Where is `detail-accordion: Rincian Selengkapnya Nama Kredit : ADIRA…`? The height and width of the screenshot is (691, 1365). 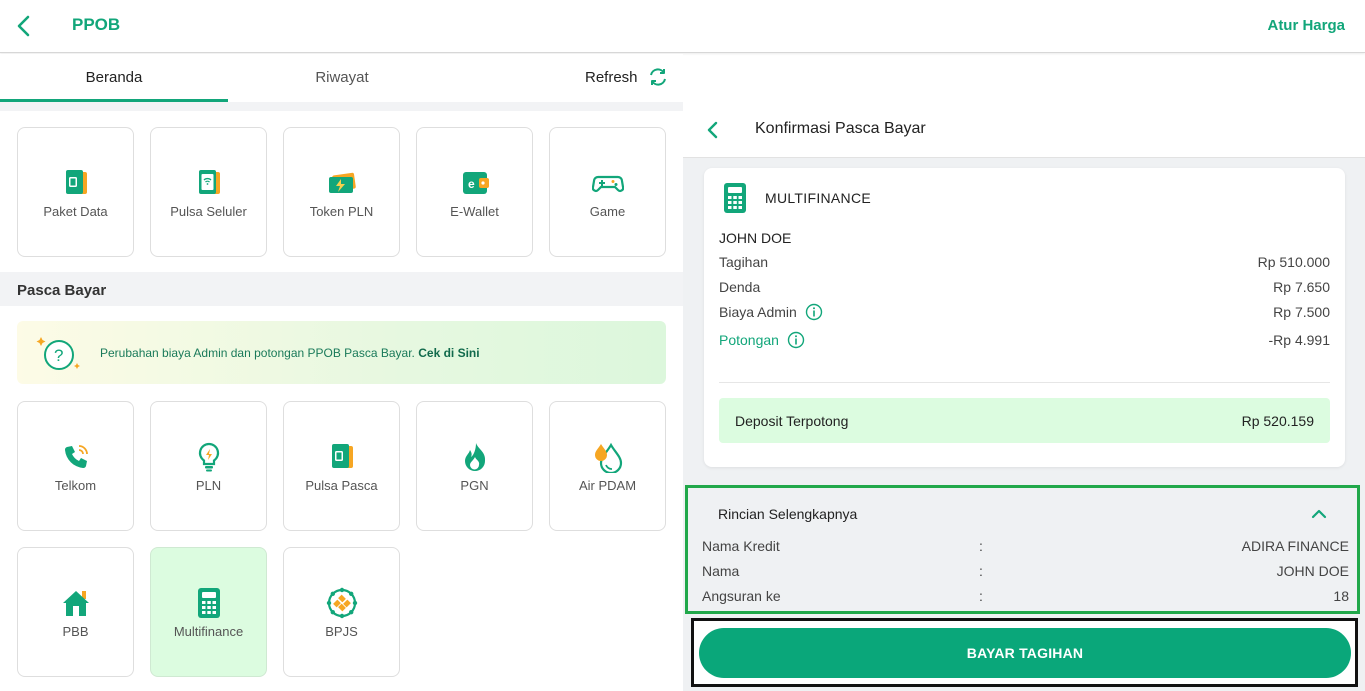
detail-accordion: Rincian Selengkapnya Nama Kredit : ADIRA… is located at coordinates (1022, 549).